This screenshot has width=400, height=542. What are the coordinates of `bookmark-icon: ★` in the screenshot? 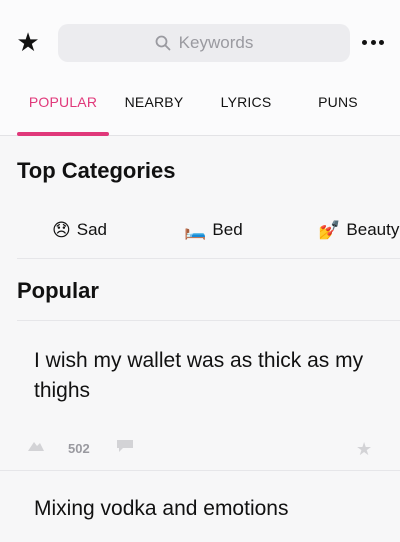 It's located at (364, 449).